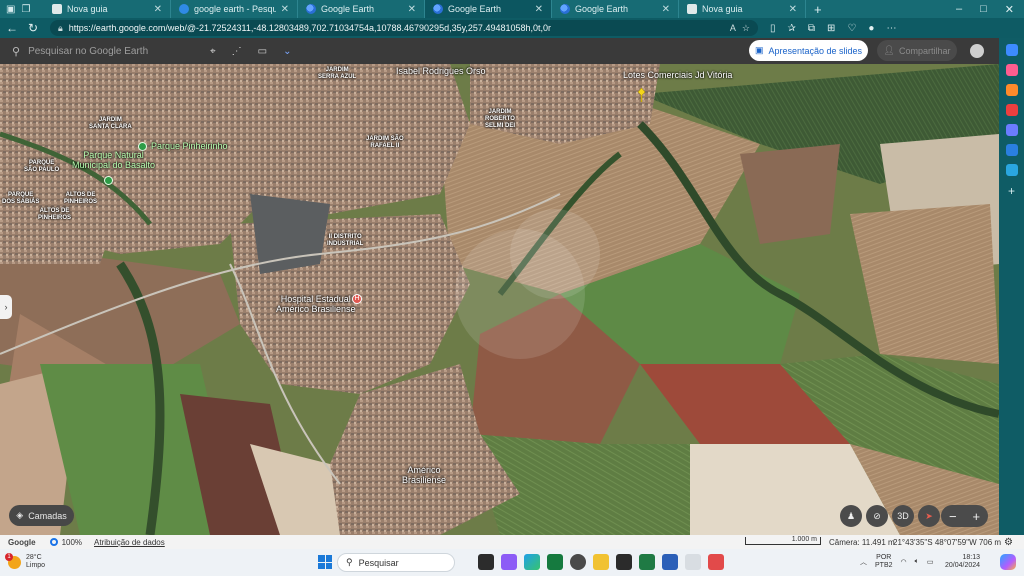  What do you see at coordinates (10, 9) in the screenshot?
I see `workspaces-icon: ▣` at bounding box center [10, 9].